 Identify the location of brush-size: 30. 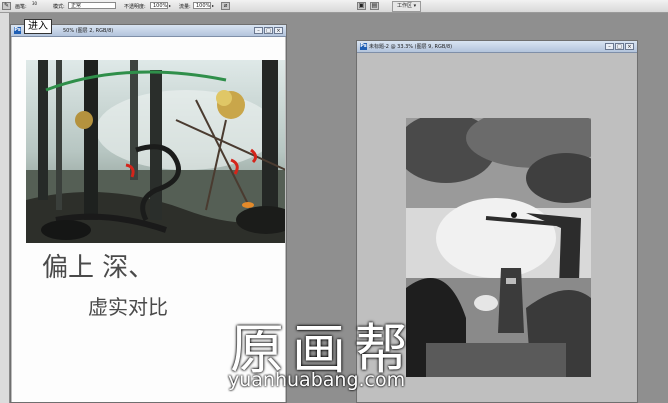
(34, 3).